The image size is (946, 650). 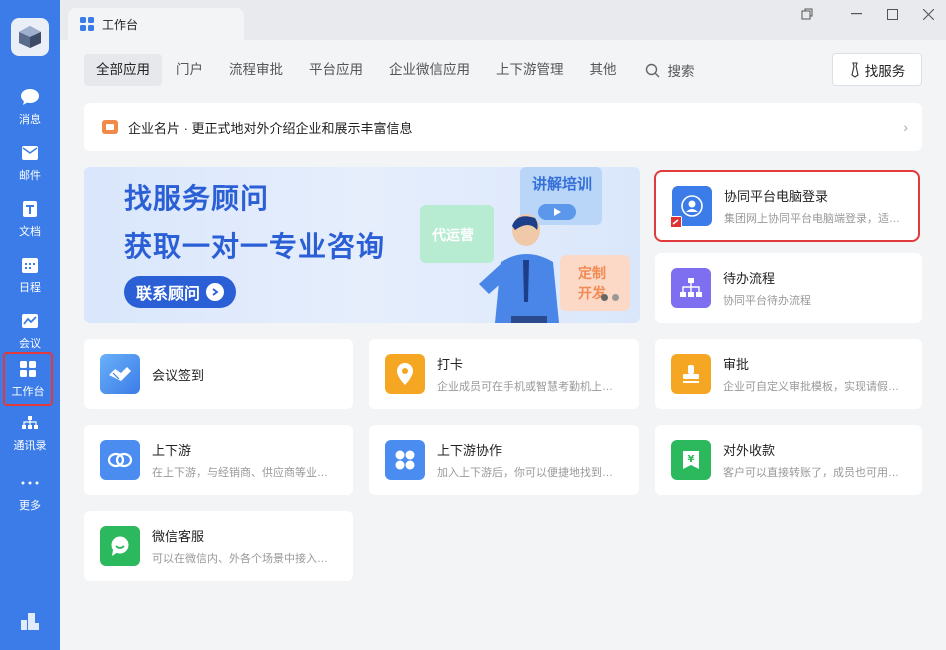 What do you see at coordinates (120, 24) in the screenshot?
I see `tab-label: 工作台` at bounding box center [120, 24].